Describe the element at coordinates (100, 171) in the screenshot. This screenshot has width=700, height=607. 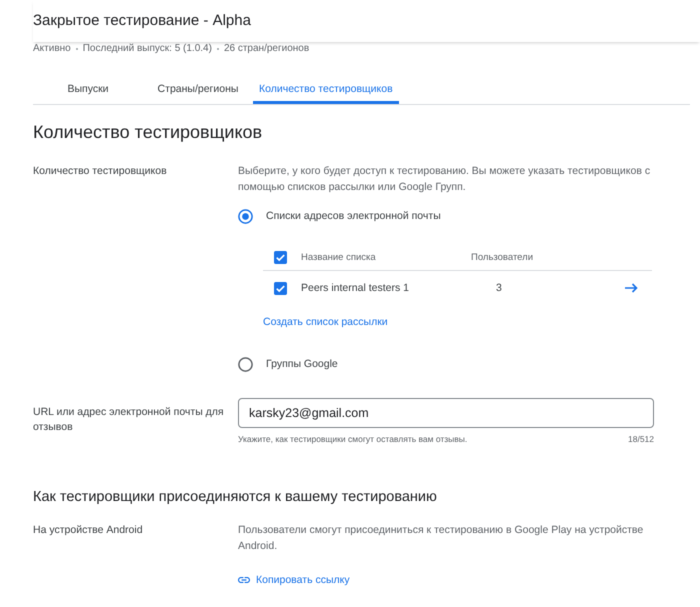
I see `field-label: Количество тестировщиков` at that location.